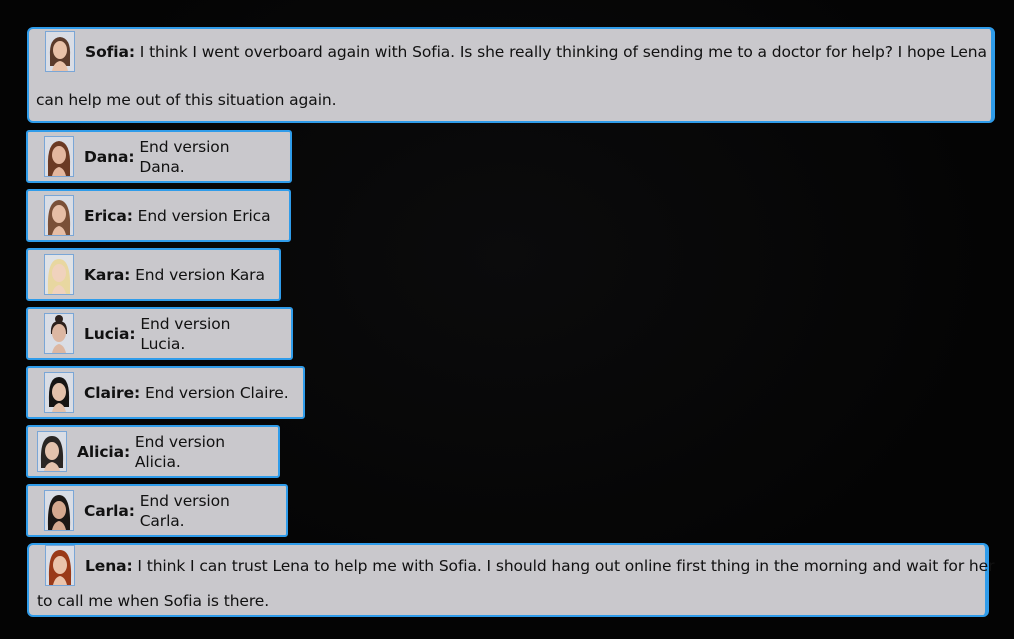 The image size is (1014, 639). I want to click on erica-avatar-icon, so click(59, 215).